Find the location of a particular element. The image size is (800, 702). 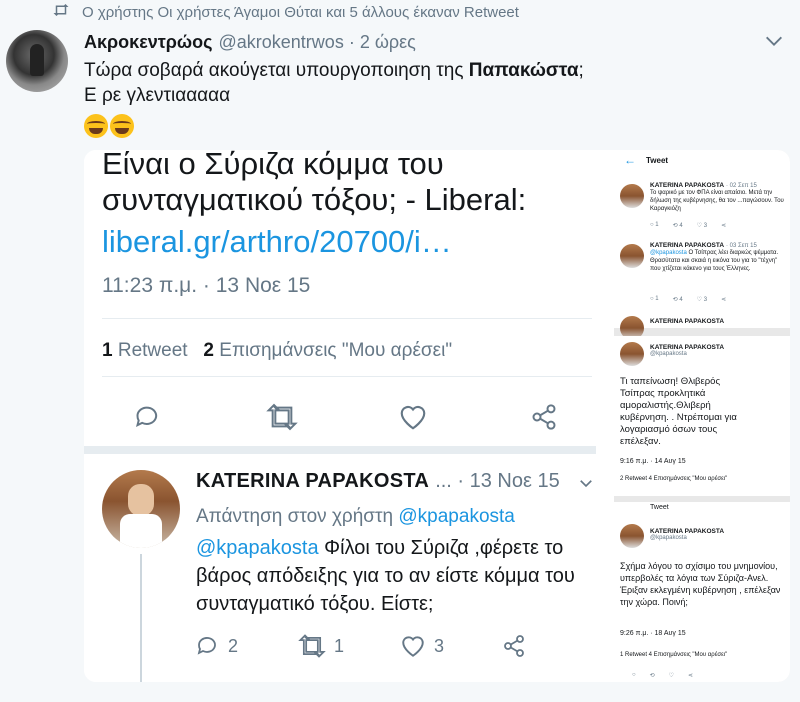

thread-item-actions: ○ ⟲ ♡ ⋖ is located at coordinates (663, 675).